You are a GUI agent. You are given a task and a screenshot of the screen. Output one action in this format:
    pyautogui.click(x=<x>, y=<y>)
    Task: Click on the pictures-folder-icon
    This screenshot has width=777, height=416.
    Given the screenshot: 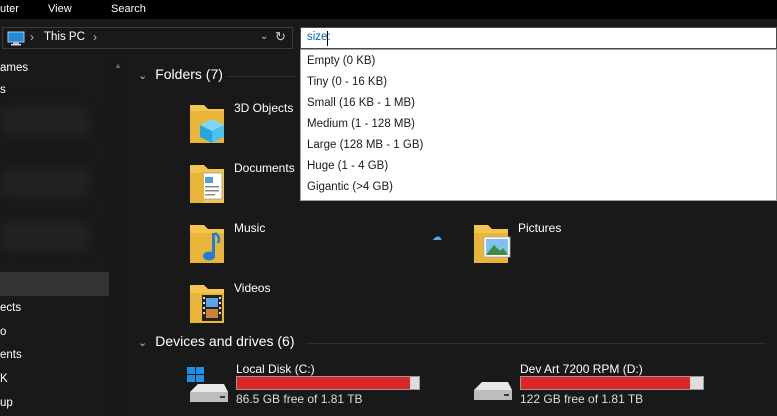 What is the action you would take?
    pyautogui.click(x=492, y=244)
    